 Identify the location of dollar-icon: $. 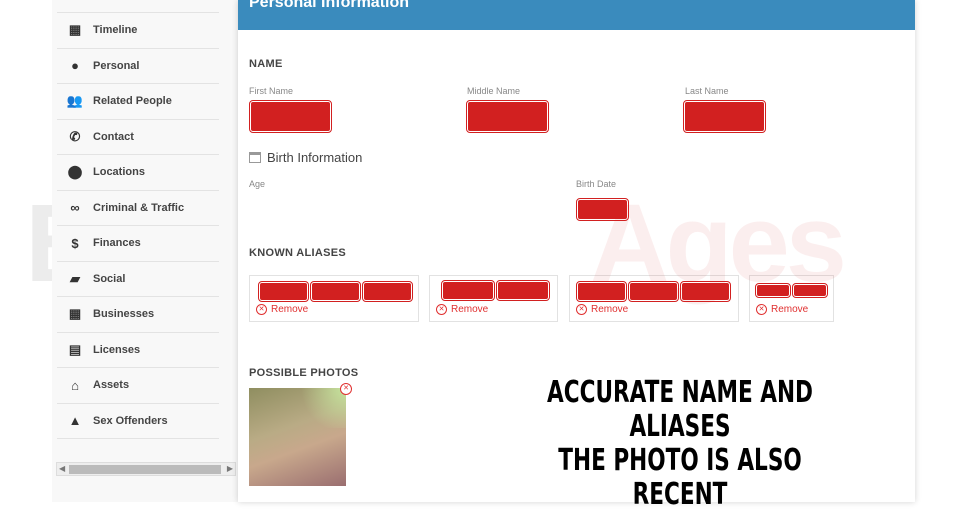
(75, 243).